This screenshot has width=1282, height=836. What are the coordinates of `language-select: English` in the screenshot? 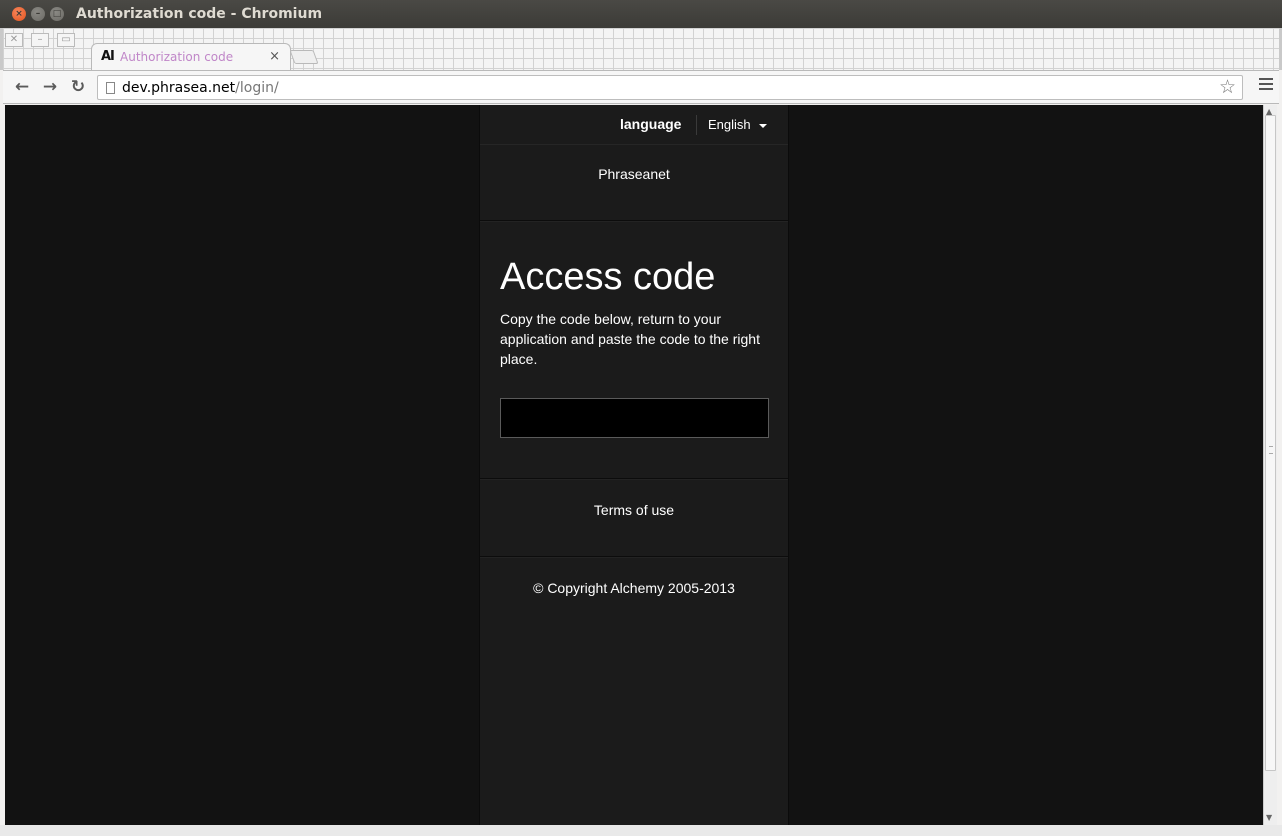 It's located at (737, 125).